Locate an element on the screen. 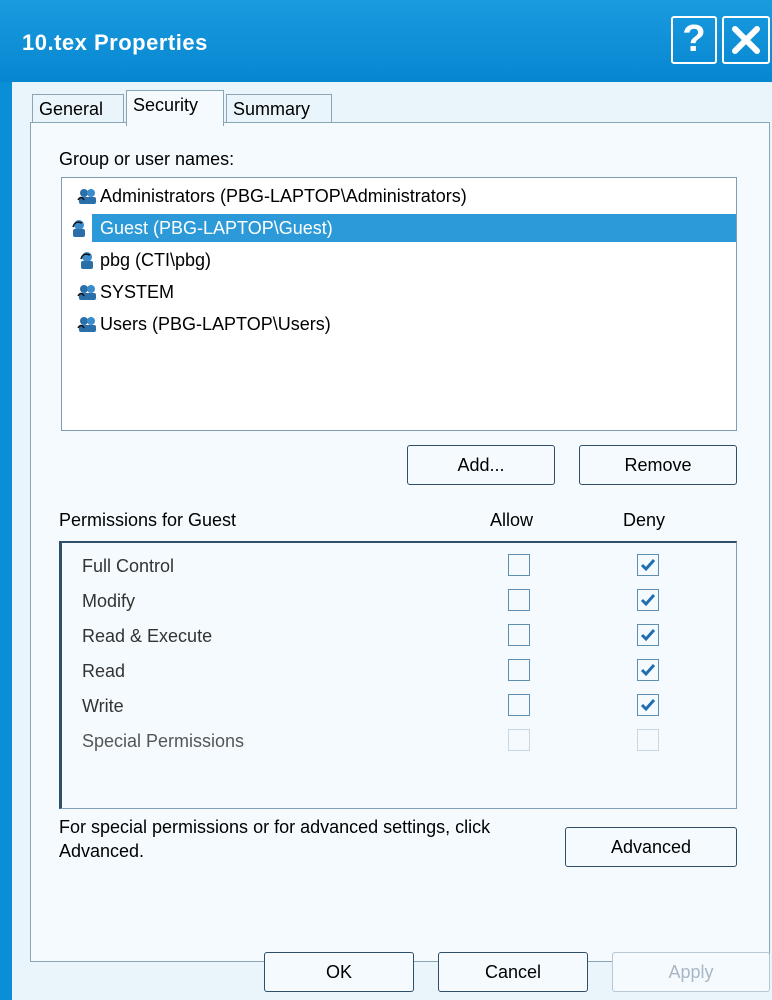 The height and width of the screenshot is (1000, 772). permission-name: Read & Execute is located at coordinates (147, 636).